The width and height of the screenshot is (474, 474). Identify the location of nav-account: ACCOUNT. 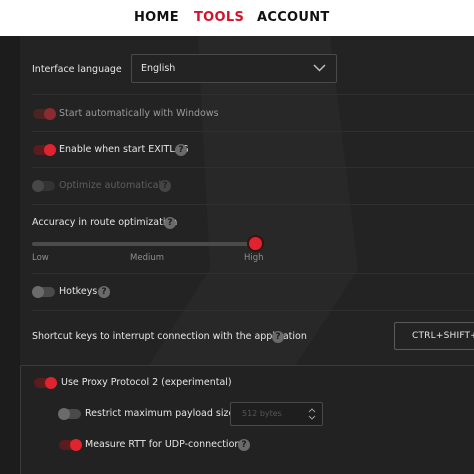
(293, 17).